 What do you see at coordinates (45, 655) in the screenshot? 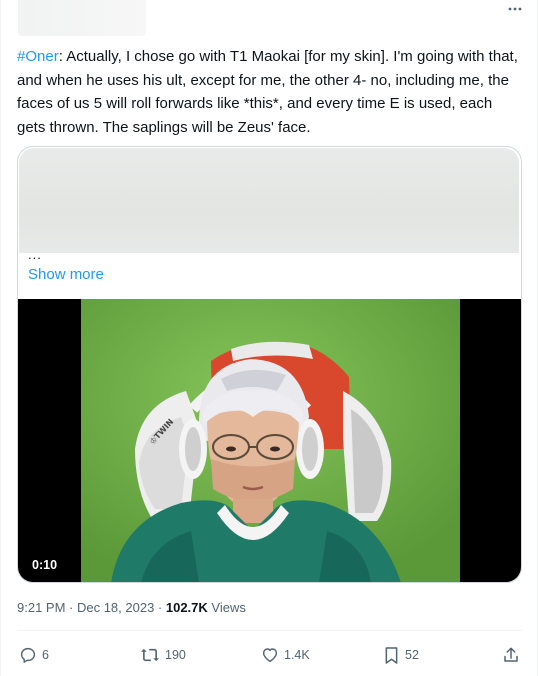
I see `reply-count: 6` at bounding box center [45, 655].